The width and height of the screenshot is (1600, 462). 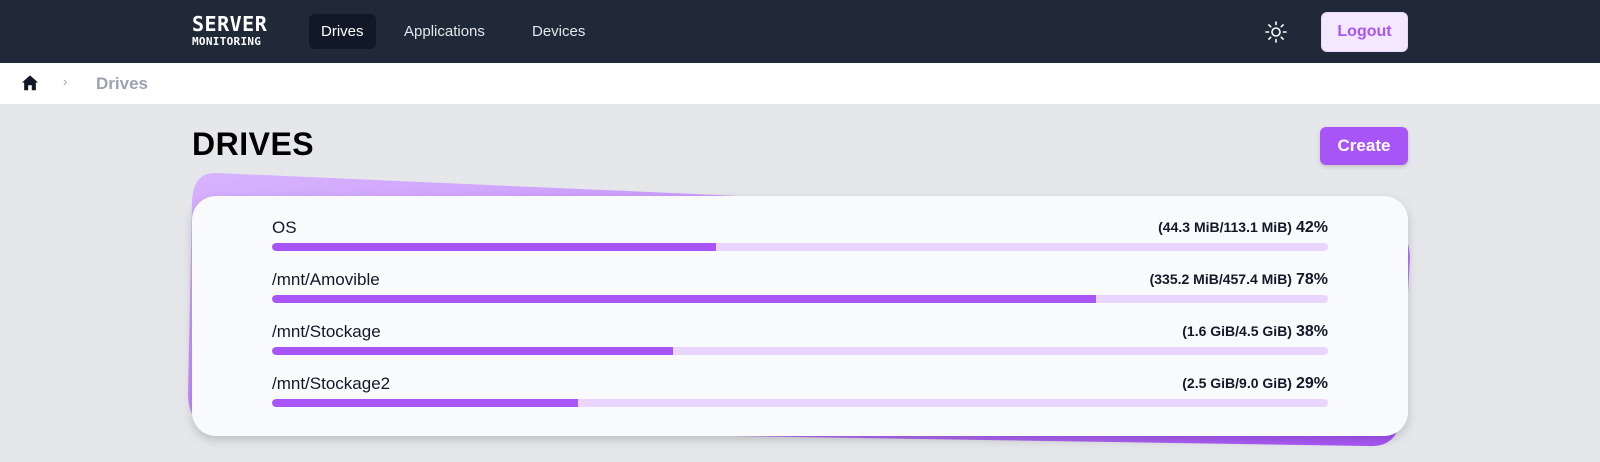 I want to click on drive-usage-percent: 29%, so click(x=1311, y=383).